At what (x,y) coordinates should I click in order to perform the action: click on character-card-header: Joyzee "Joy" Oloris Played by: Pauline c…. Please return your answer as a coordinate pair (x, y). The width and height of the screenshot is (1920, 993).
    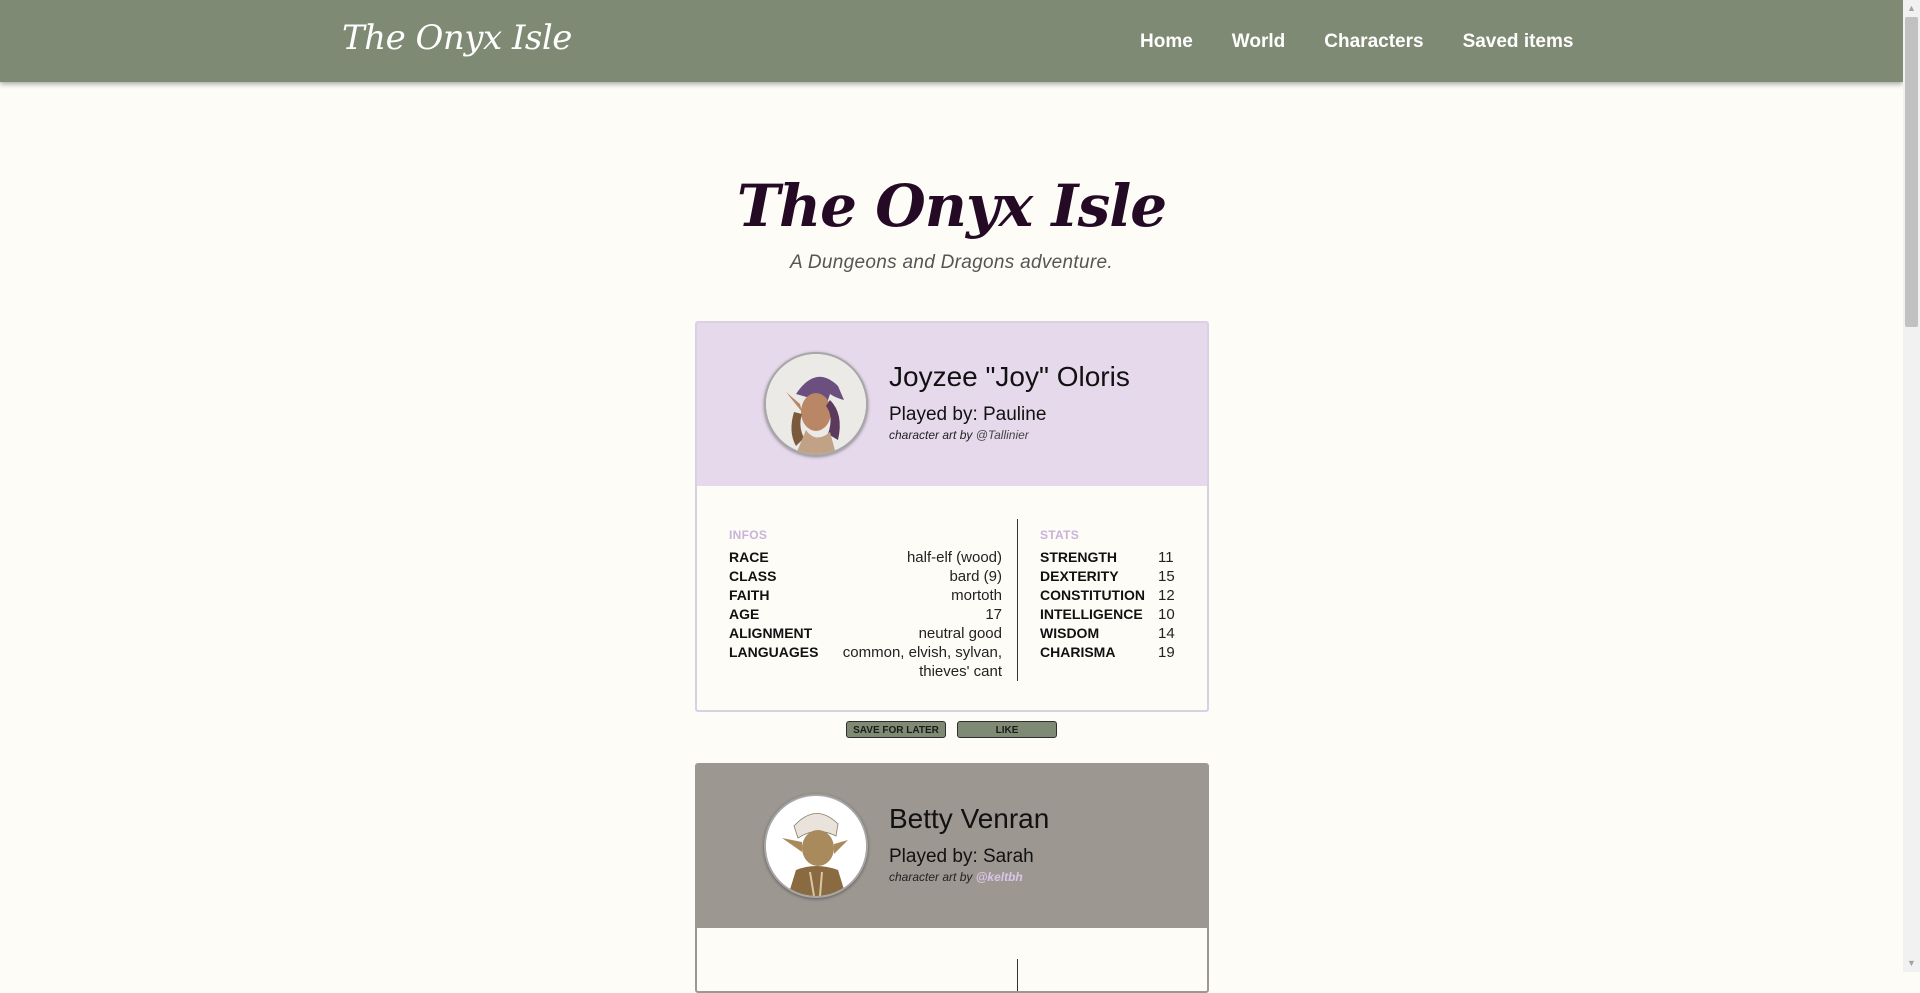
    Looking at the image, I should click on (952, 404).